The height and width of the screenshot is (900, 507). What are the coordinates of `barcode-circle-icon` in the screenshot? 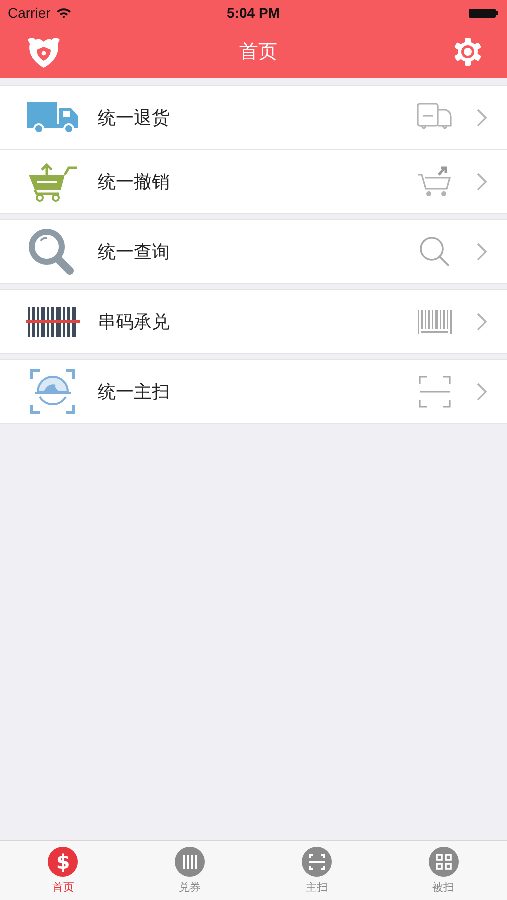 It's located at (190, 861).